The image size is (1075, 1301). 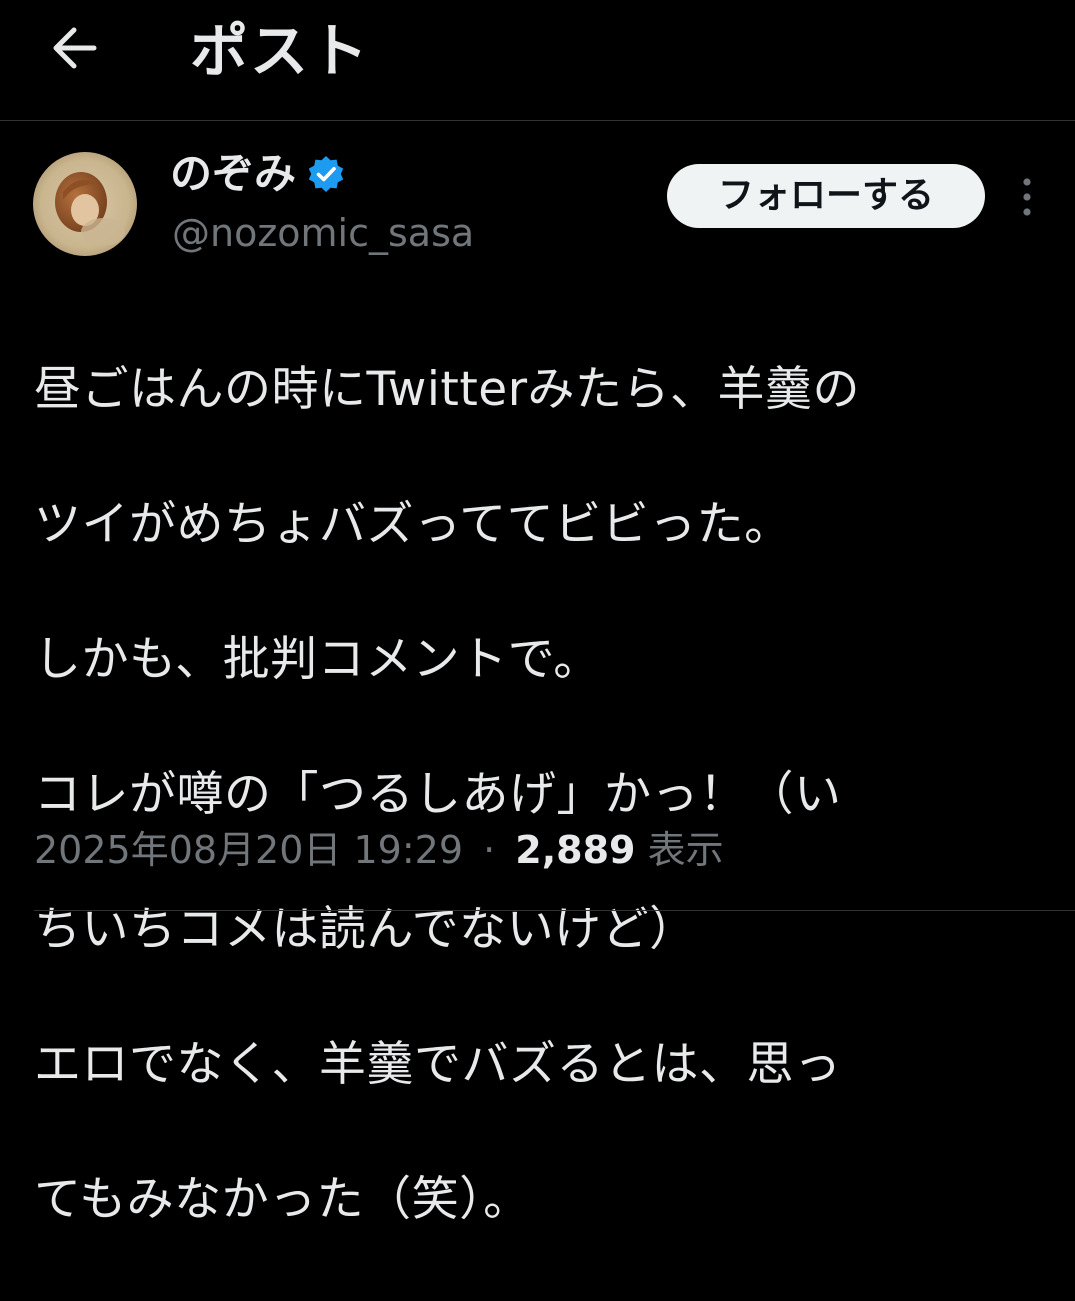 I want to click on avatar, so click(x=85, y=204).